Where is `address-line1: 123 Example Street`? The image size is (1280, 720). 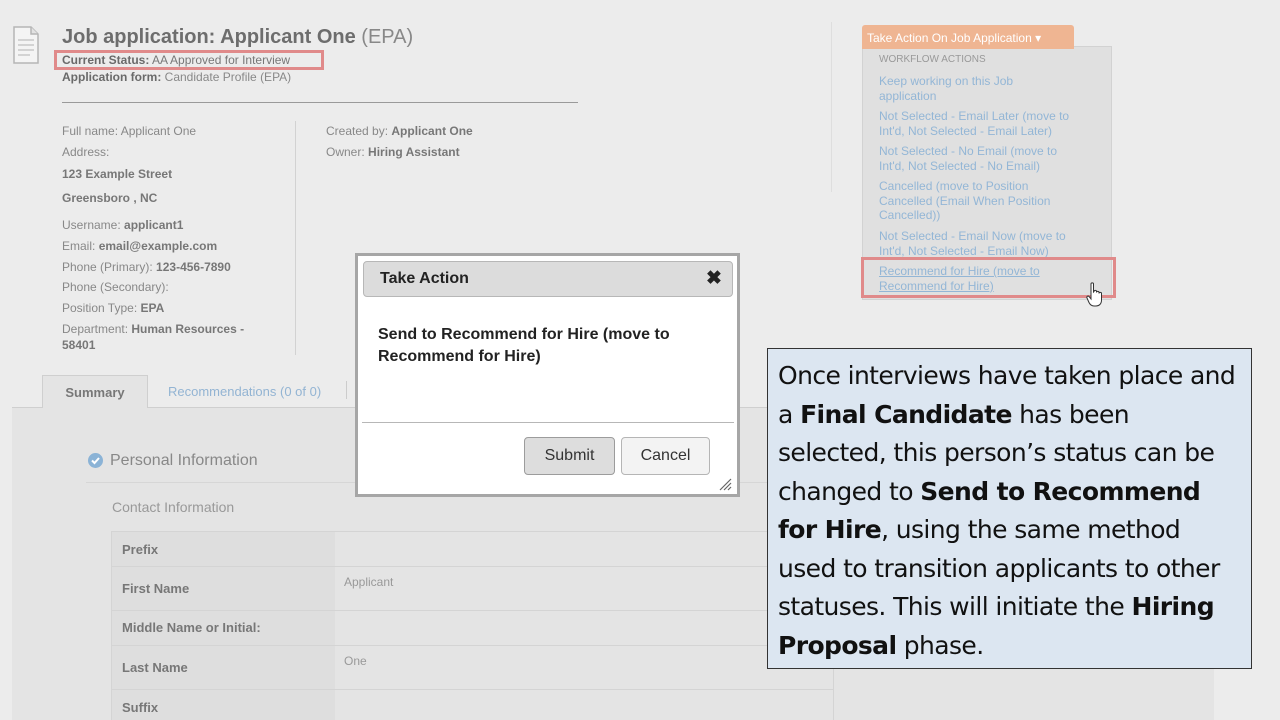
address-line1: 123 Example Street is located at coordinates (117, 174).